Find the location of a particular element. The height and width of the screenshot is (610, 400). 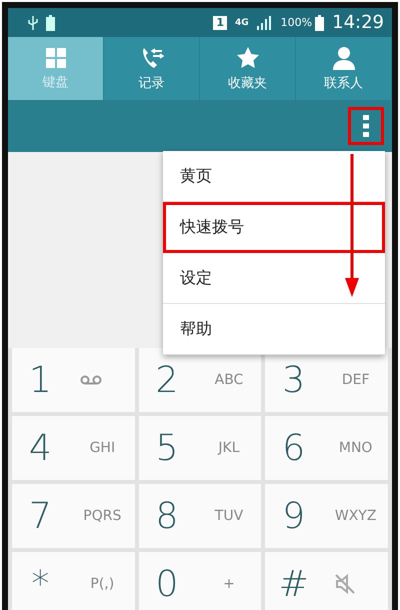

menu-item: 黄页 is located at coordinates (274, 176).